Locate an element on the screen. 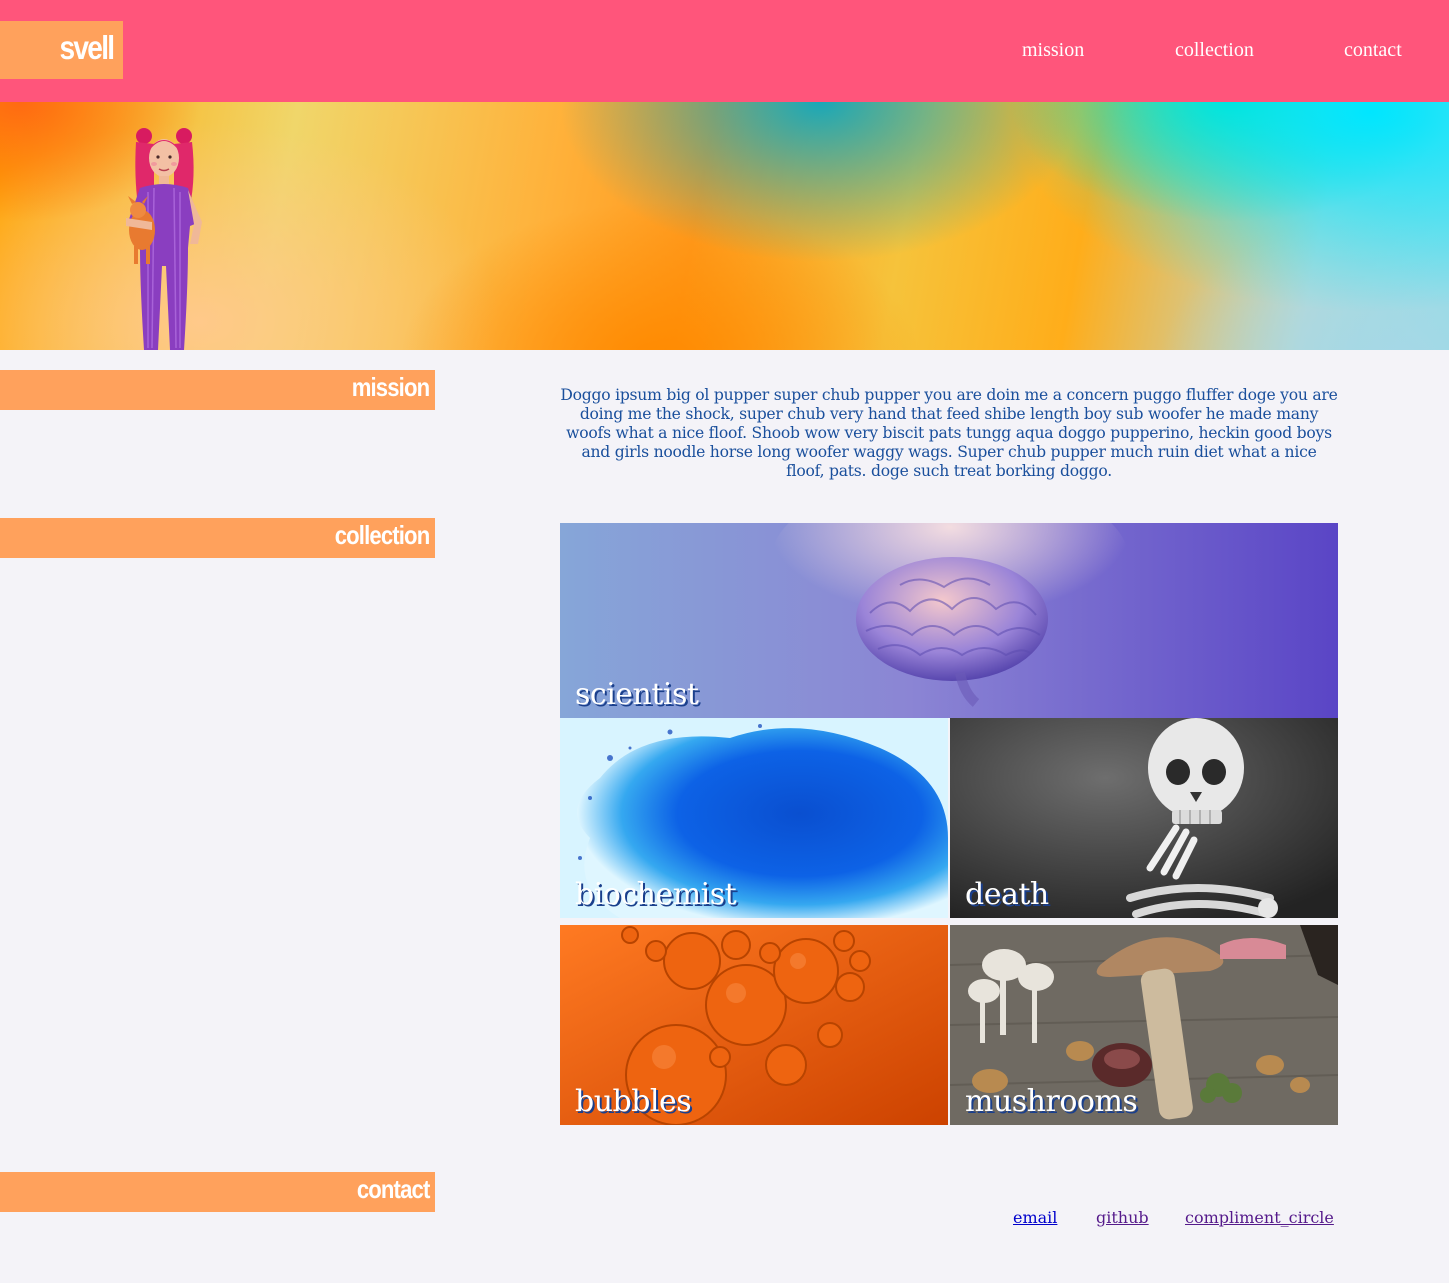 The image size is (1449, 1283). collection-tile-mushrooms: mushrooms is located at coordinates (1144, 1025).